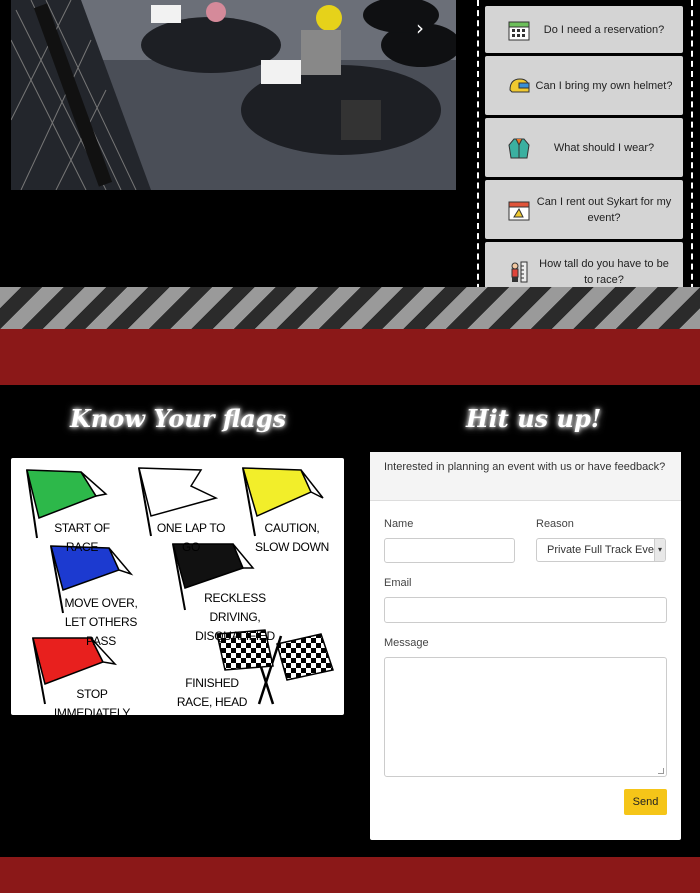  What do you see at coordinates (350, 357) in the screenshot?
I see `red-divider-band` at bounding box center [350, 357].